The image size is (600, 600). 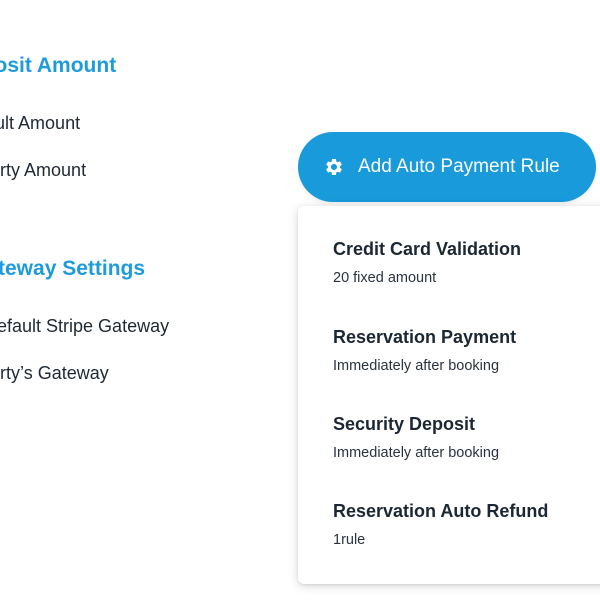 What do you see at coordinates (427, 249) in the screenshot?
I see `rule-title: Credit Card Validation` at bounding box center [427, 249].